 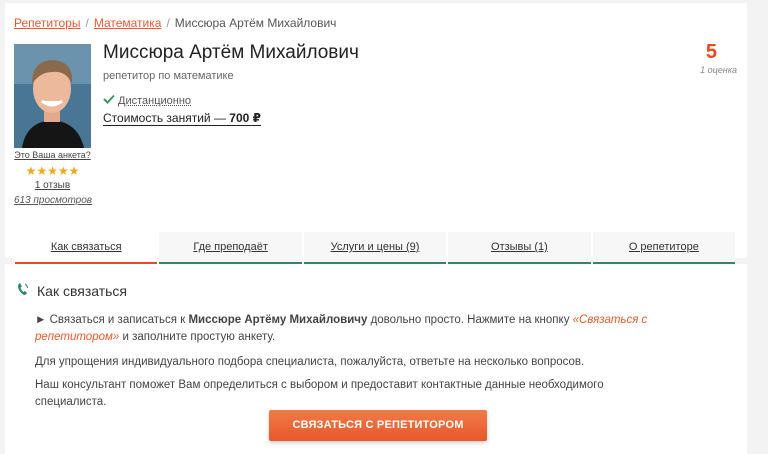 I want to click on section-title-text: Как связаться, so click(x=82, y=290).